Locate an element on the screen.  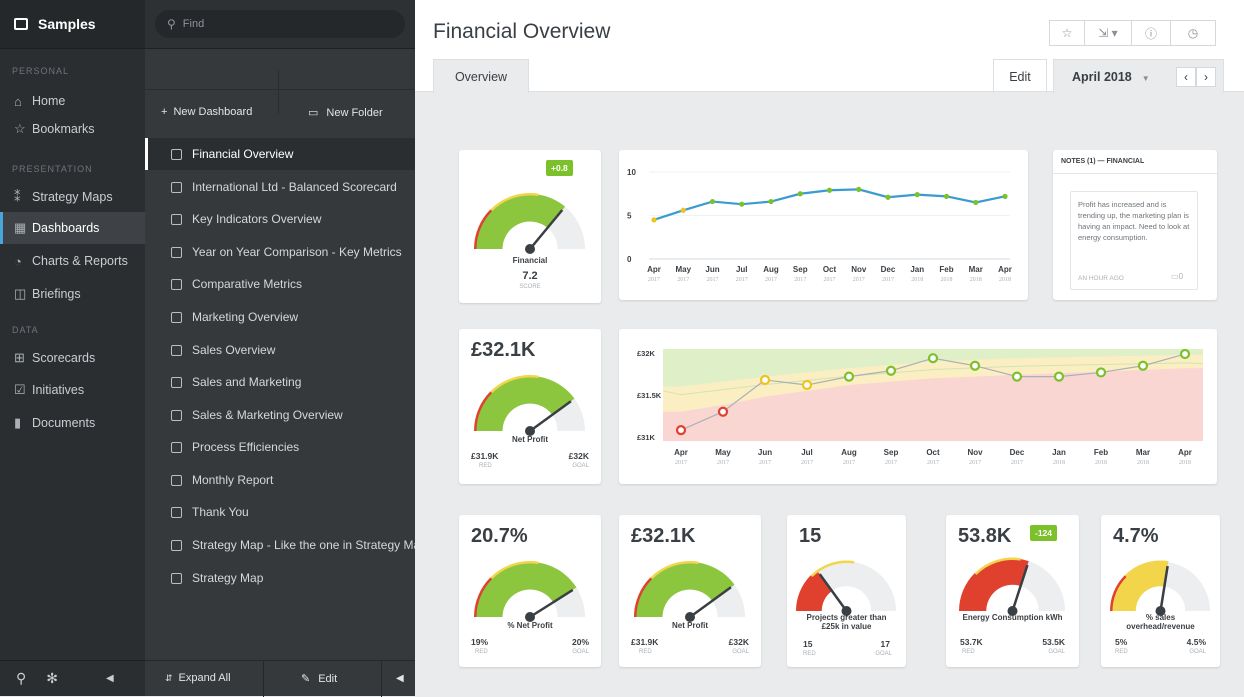
list-item: Marketing Overview is located at coordinates (280, 317).